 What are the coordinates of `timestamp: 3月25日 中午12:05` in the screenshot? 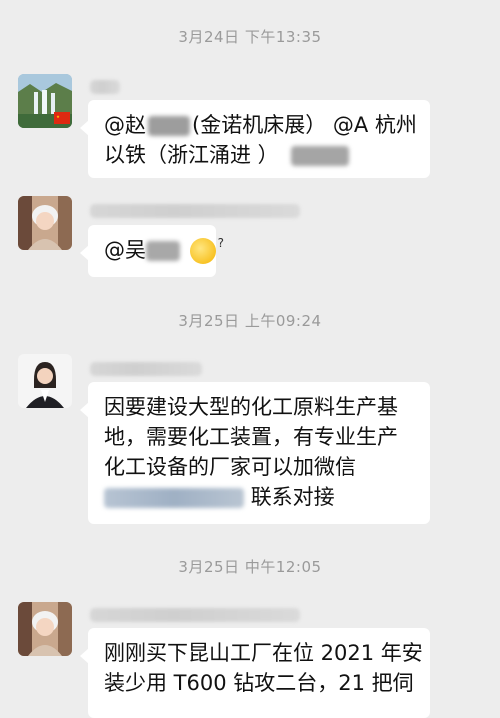 It's located at (250, 567).